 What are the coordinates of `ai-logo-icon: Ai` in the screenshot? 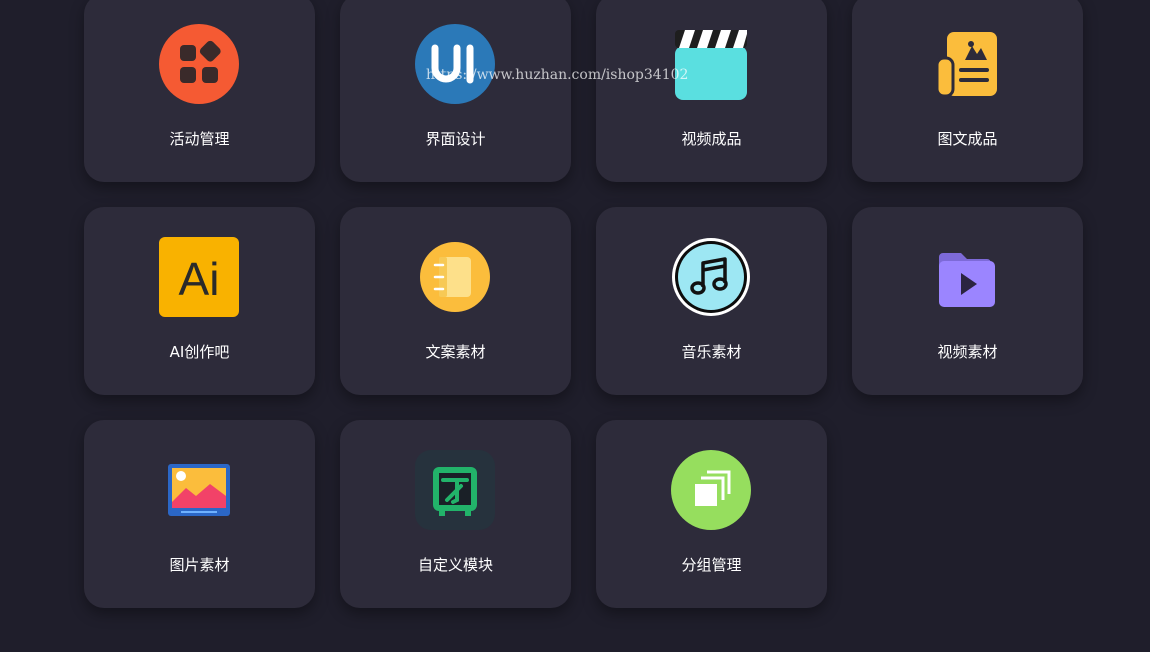 It's located at (199, 277).